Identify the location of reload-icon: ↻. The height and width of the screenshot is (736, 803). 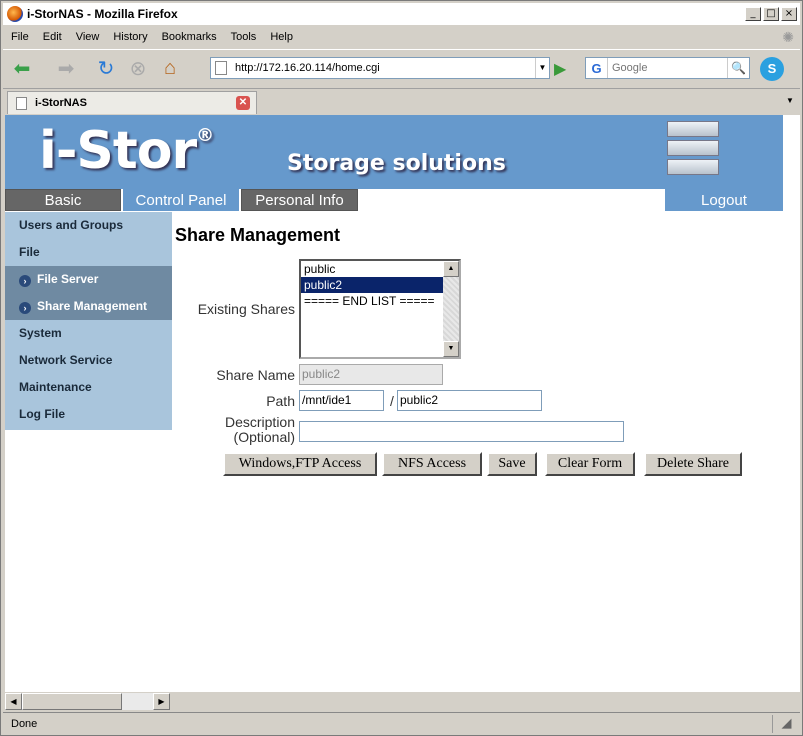
(106, 69).